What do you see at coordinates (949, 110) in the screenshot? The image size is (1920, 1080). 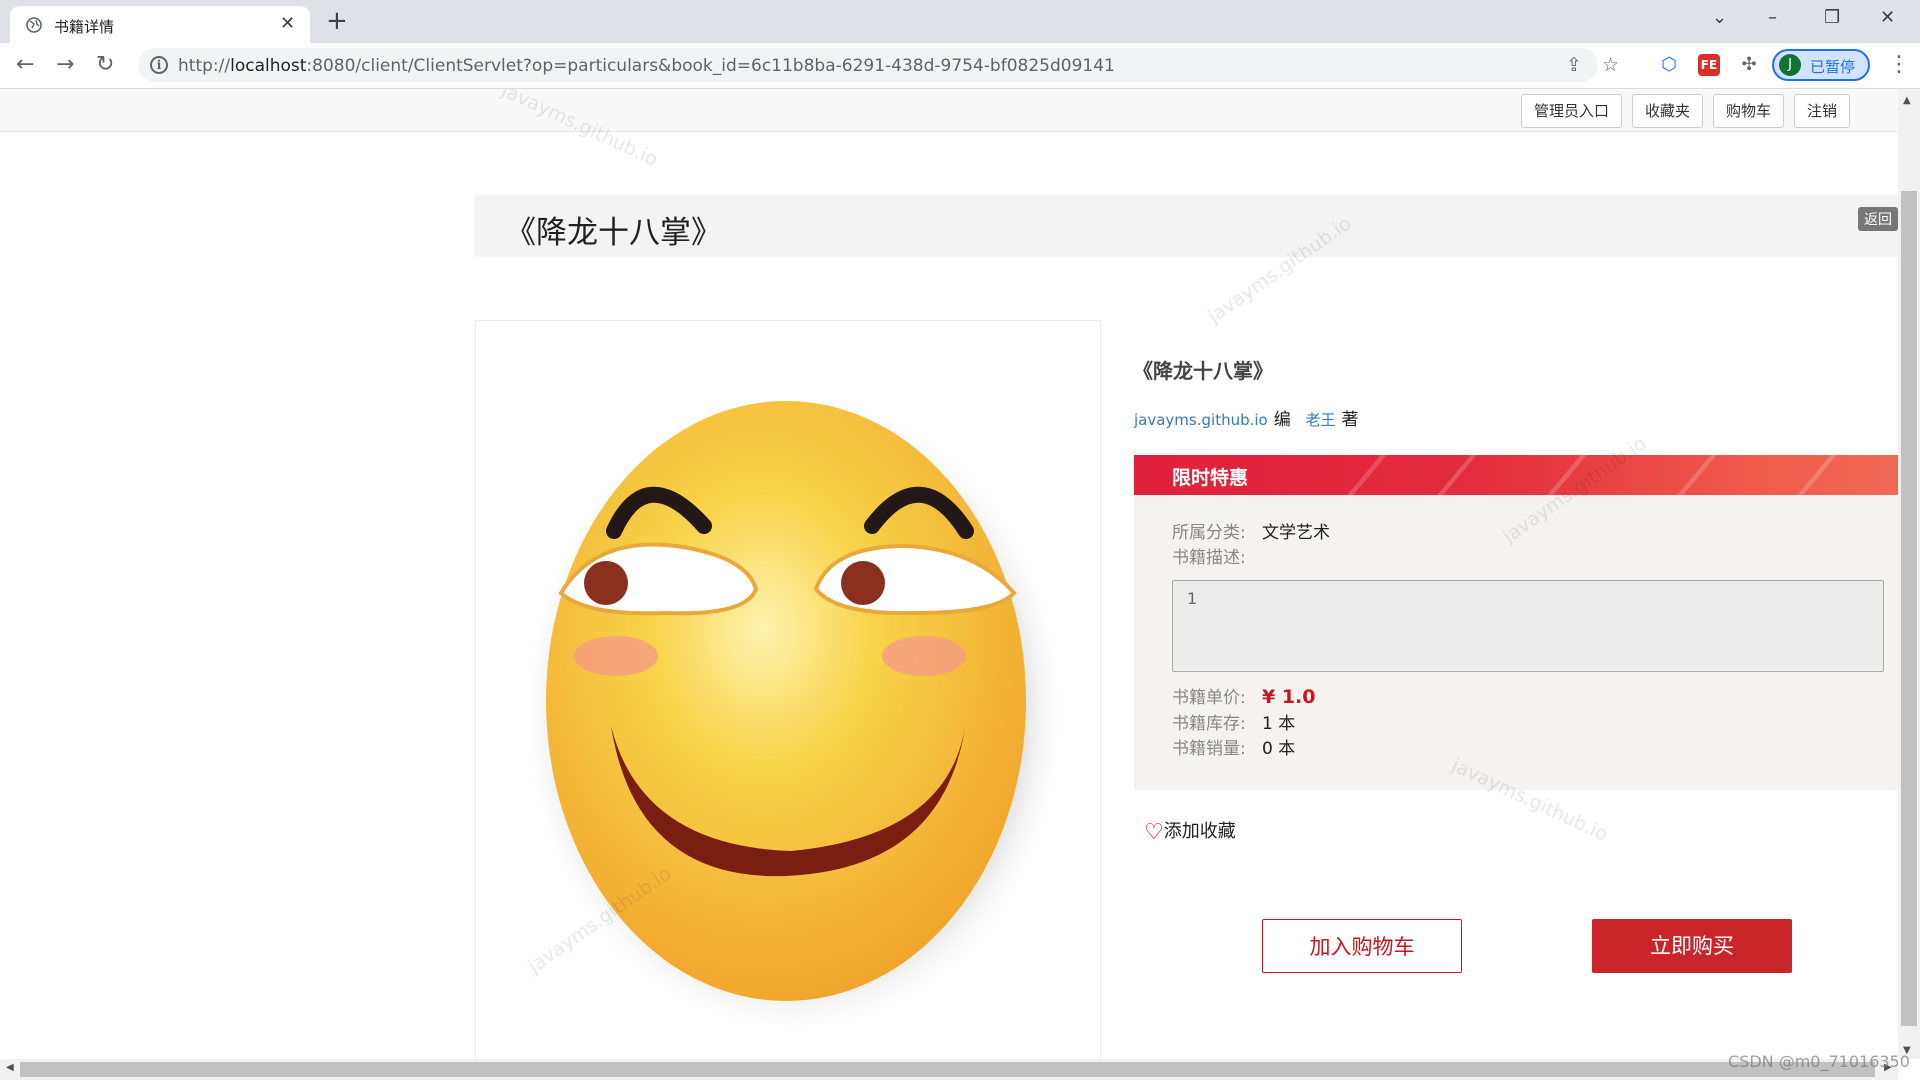 I see `site-navbar: 管理员入口 收藏夹 购物车 注销` at bounding box center [949, 110].